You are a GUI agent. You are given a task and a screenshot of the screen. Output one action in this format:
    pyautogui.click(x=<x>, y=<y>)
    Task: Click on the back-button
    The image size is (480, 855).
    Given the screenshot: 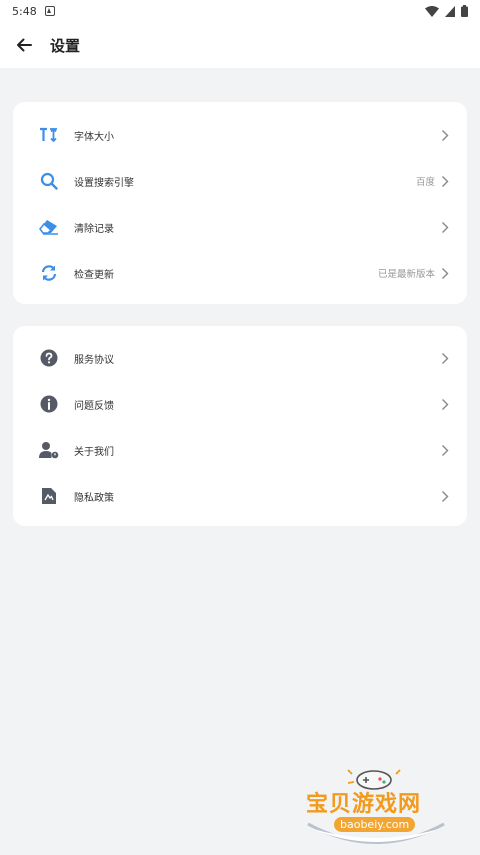 What is the action you would take?
    pyautogui.click(x=24, y=45)
    